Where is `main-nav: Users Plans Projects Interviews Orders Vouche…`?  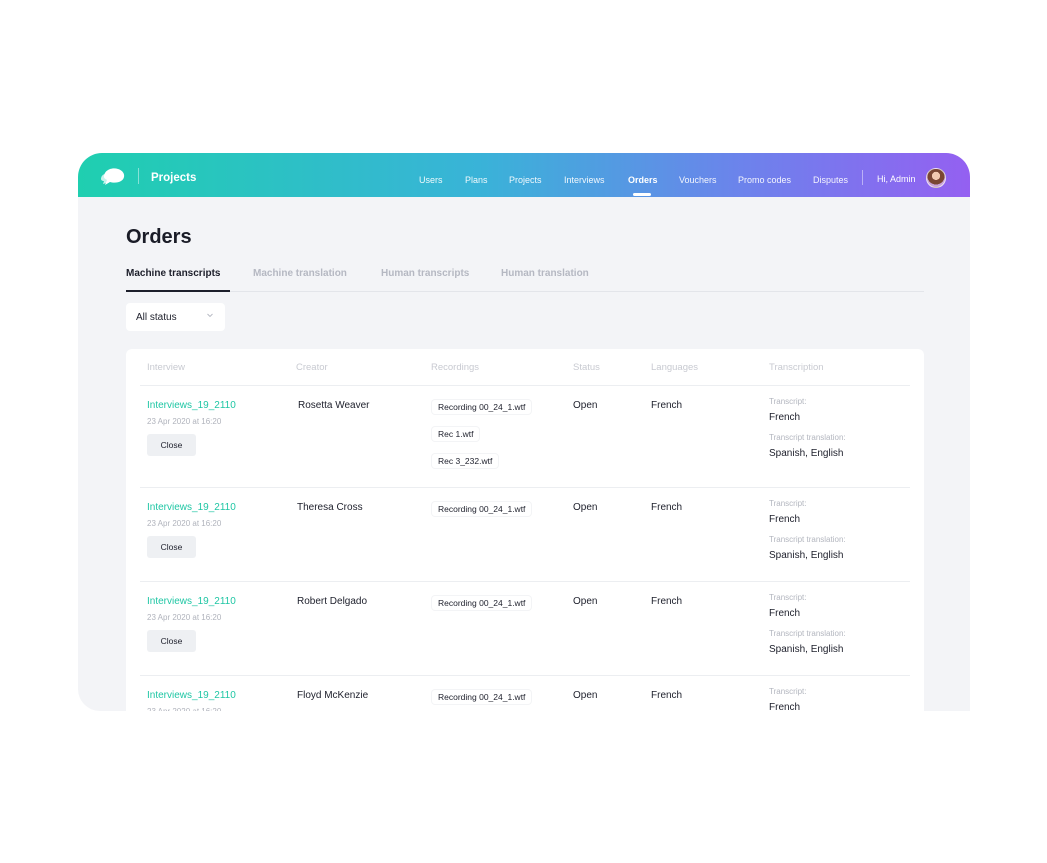 main-nav: Users Plans Projects Interviews Orders Vouche… is located at coordinates (524, 175).